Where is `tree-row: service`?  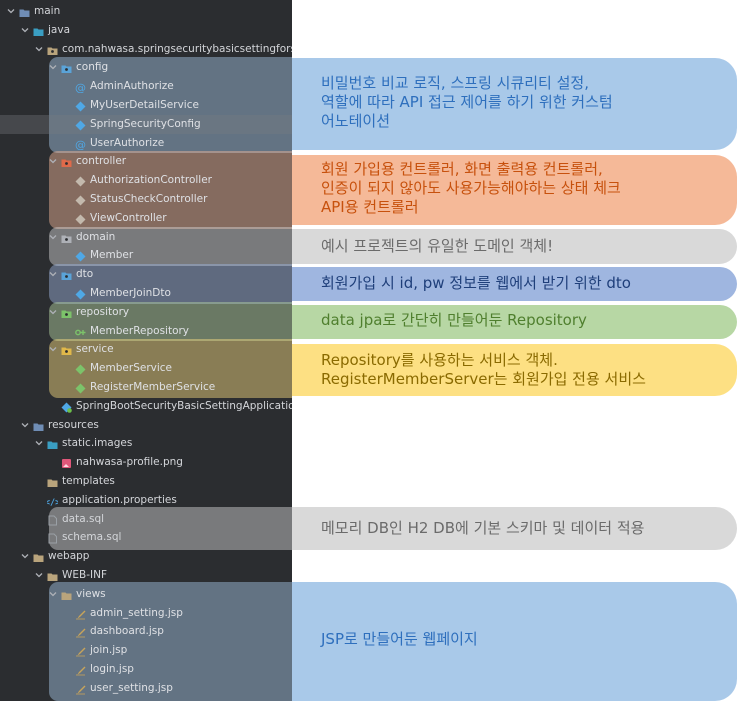
tree-row: service is located at coordinates (146, 349).